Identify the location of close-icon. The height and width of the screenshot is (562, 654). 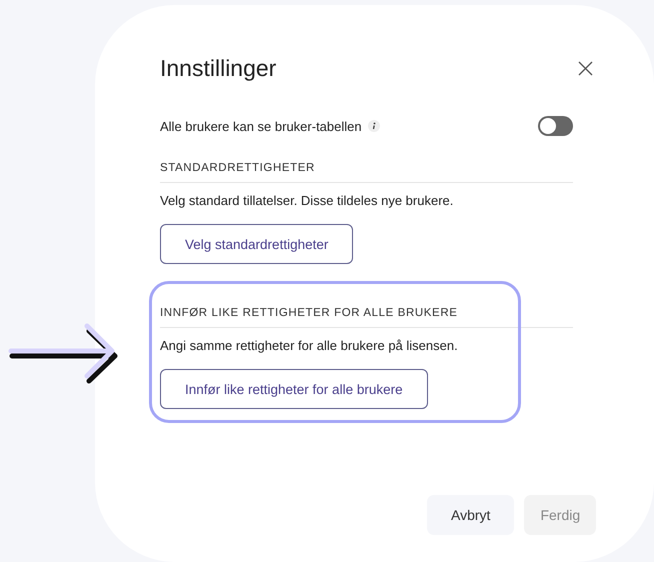
(585, 68).